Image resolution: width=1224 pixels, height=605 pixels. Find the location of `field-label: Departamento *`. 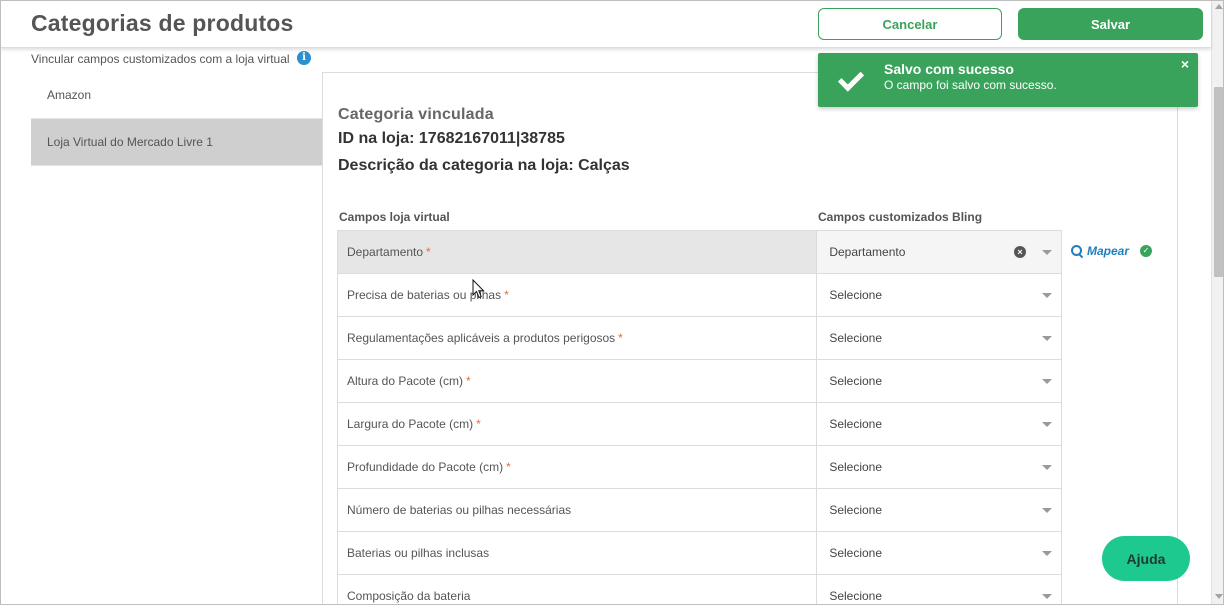

field-label: Departamento * is located at coordinates (578, 252).